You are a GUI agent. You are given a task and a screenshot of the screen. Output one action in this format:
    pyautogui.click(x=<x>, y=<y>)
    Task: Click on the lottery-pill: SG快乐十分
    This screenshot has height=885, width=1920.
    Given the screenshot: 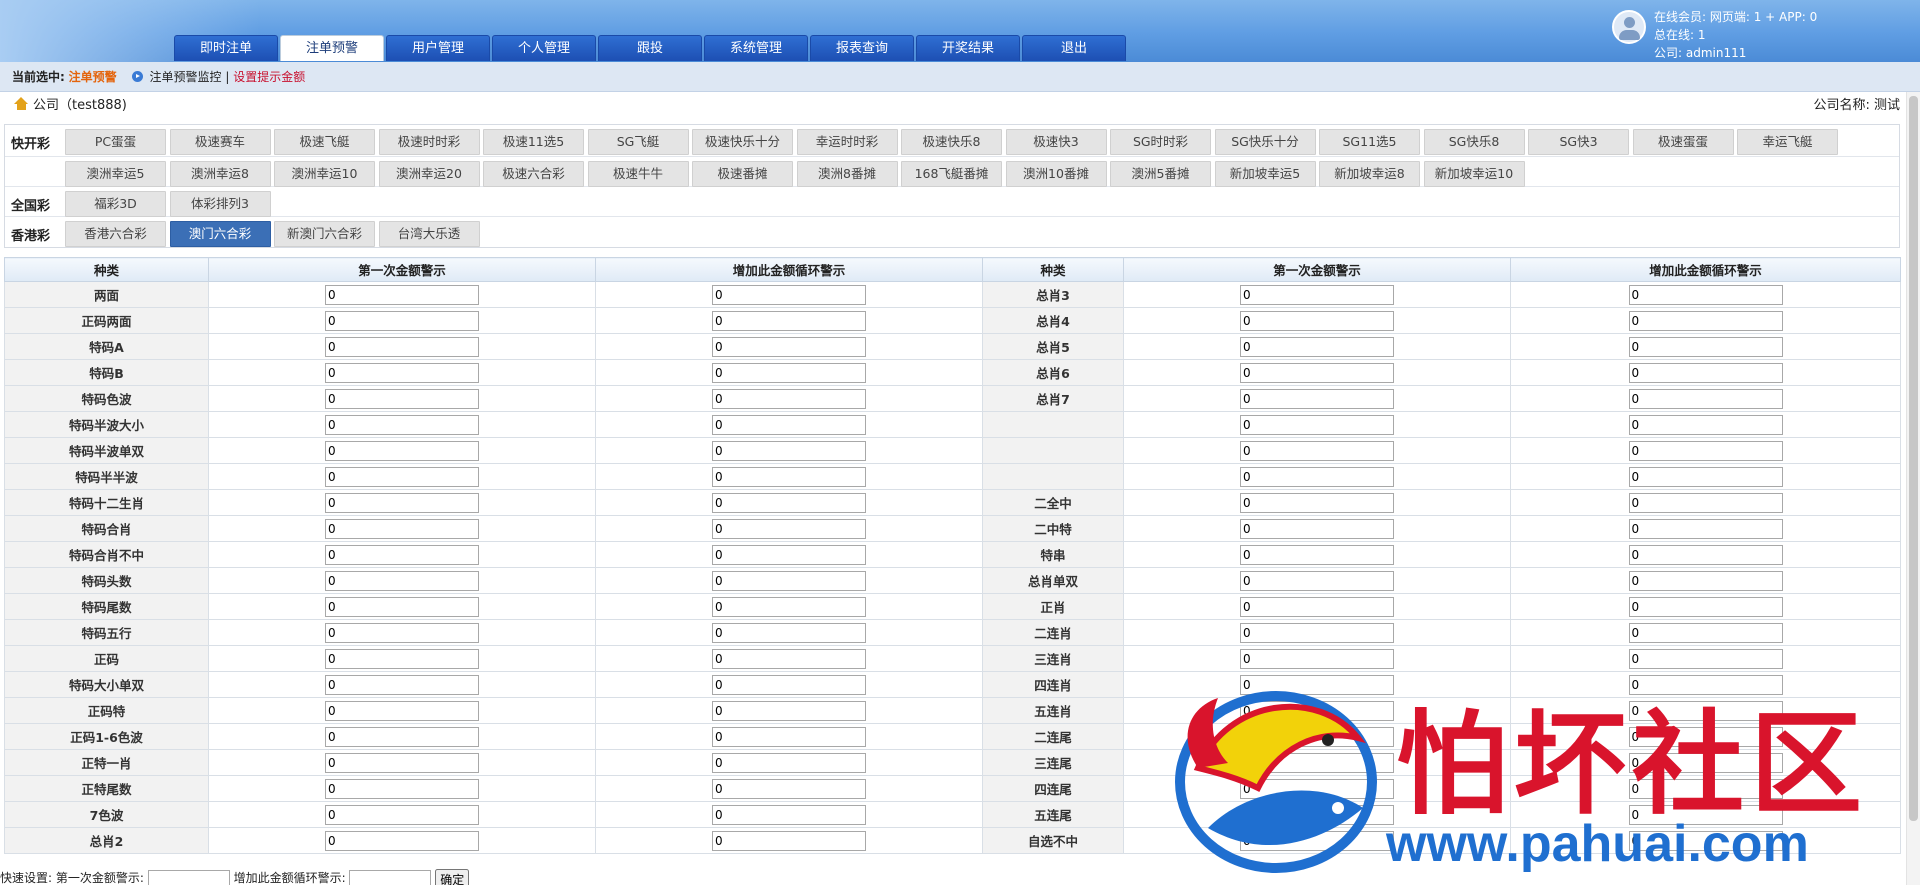 What is the action you would take?
    pyautogui.click(x=1265, y=142)
    